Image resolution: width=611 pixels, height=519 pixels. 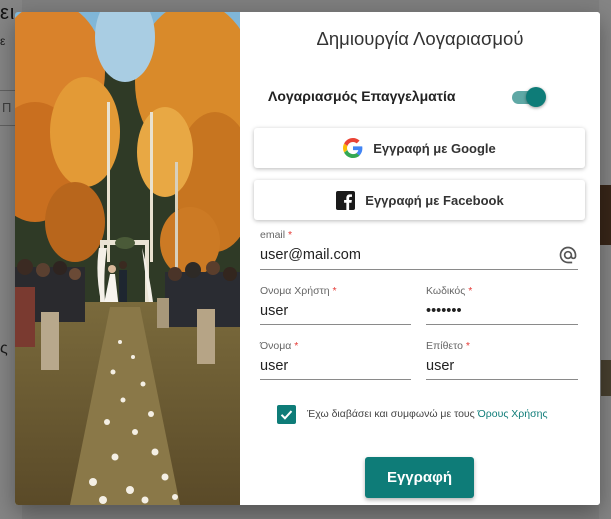 I want to click on password-input, so click(x=502, y=311).